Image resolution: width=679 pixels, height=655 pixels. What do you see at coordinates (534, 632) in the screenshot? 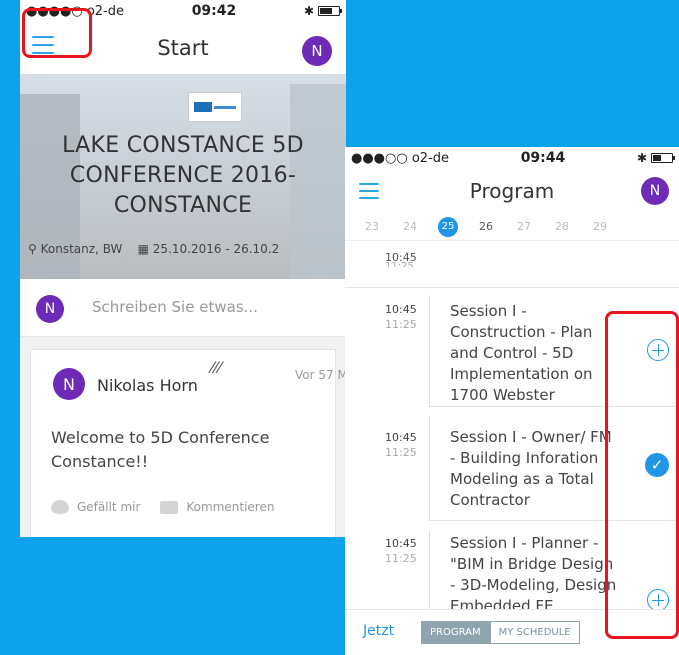
I see `tab-my-schedule: MY SCHEDULE` at bounding box center [534, 632].